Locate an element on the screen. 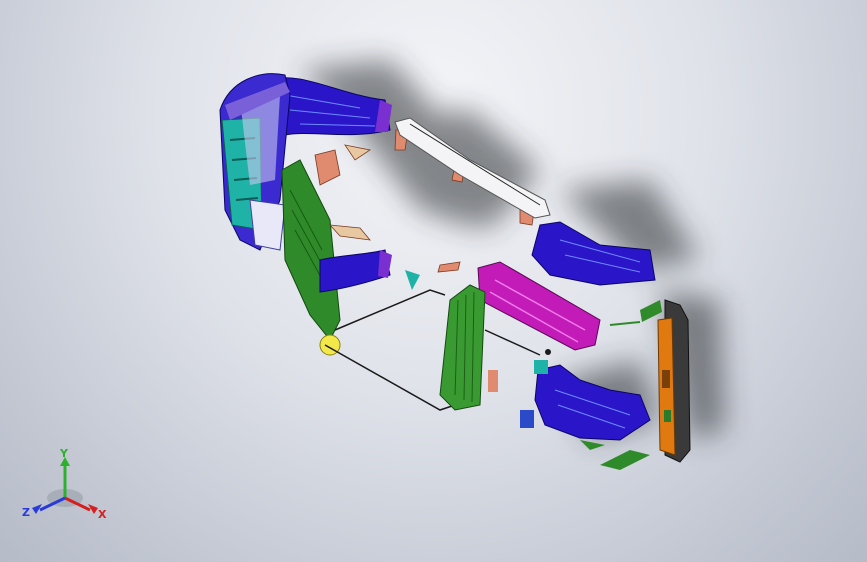 The height and width of the screenshot is (562, 867). x-axis-label: X is located at coordinates (102, 514).